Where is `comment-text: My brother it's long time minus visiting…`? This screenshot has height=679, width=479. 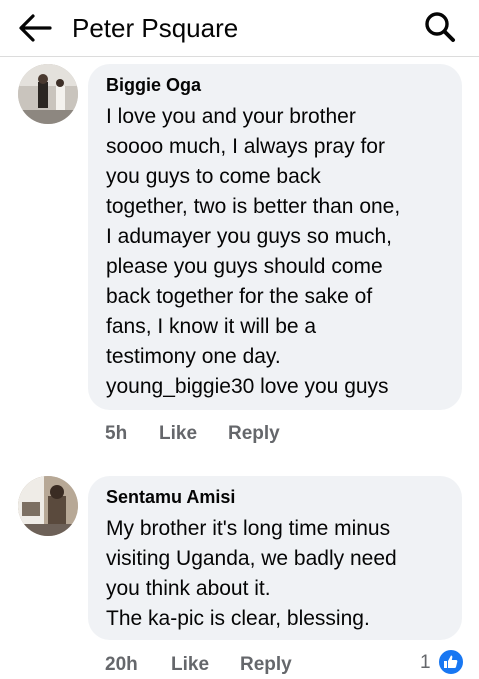
comment-text: My brother it's long time minus visiting… is located at coordinates (251, 573).